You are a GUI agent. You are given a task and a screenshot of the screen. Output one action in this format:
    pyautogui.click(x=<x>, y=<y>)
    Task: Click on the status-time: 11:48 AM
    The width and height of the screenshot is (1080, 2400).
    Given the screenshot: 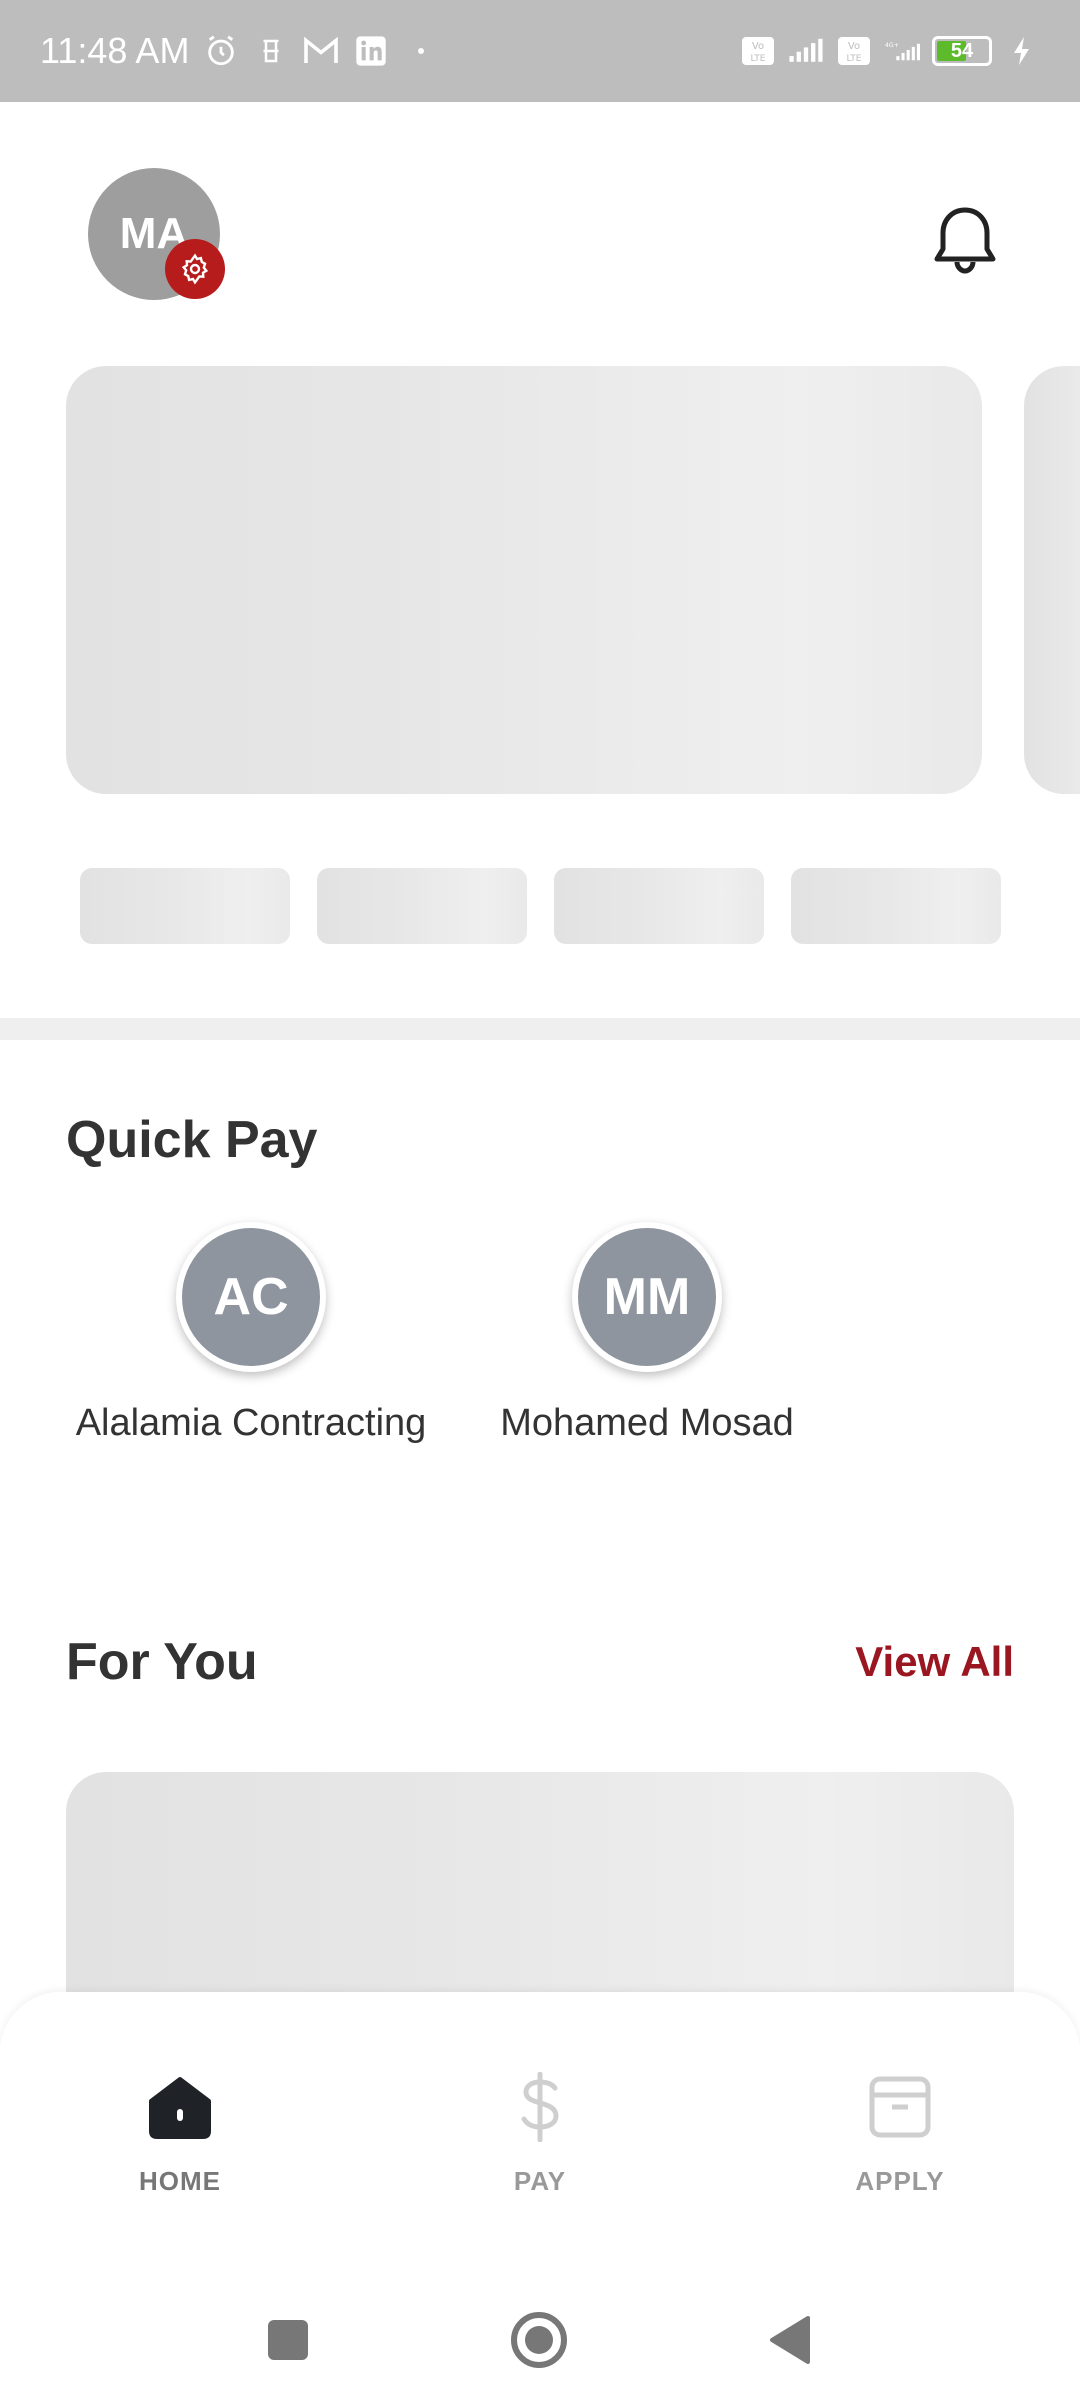 What is the action you would take?
    pyautogui.click(x=115, y=50)
    